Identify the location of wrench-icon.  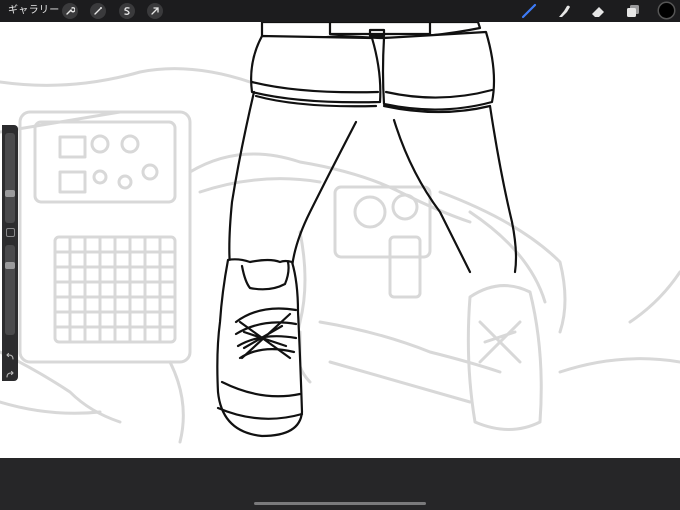
(70, 11).